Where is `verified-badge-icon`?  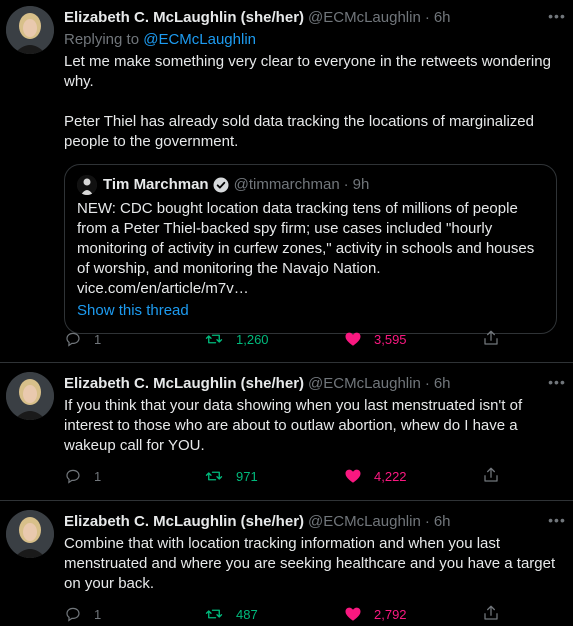 verified-badge-icon is located at coordinates (221, 185).